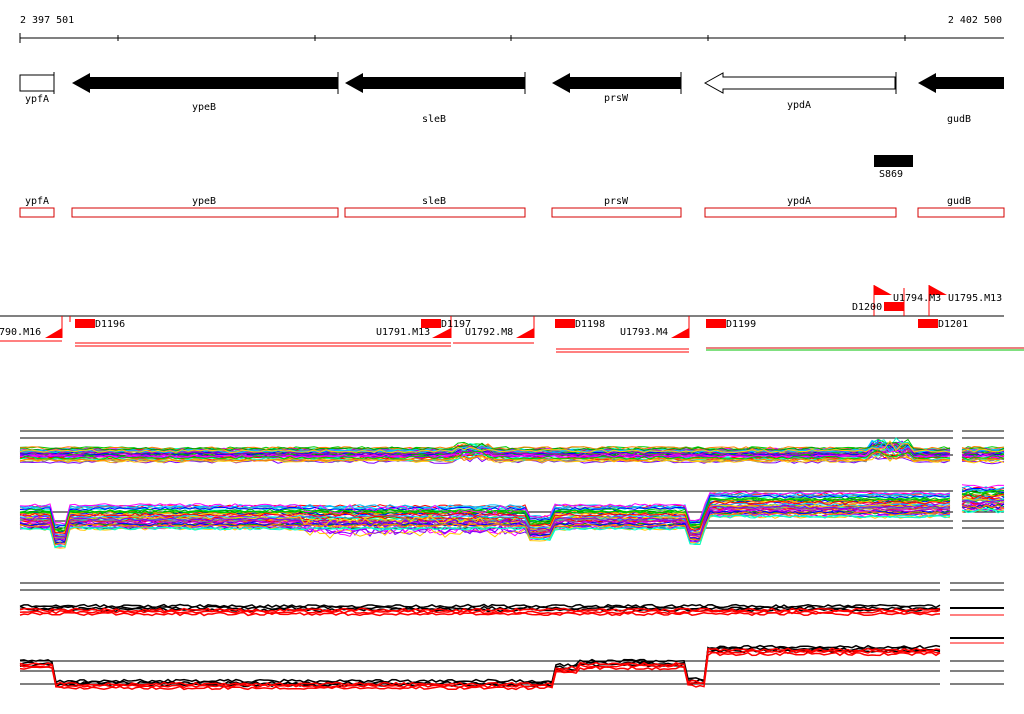 The height and width of the screenshot is (714, 1024). I want to click on utr-label: U1793.M4, so click(644, 332).